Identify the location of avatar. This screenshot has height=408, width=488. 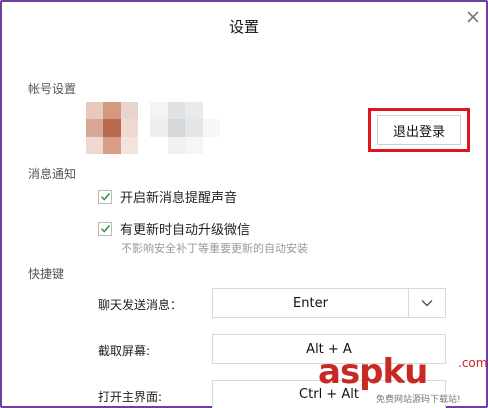
(112, 128).